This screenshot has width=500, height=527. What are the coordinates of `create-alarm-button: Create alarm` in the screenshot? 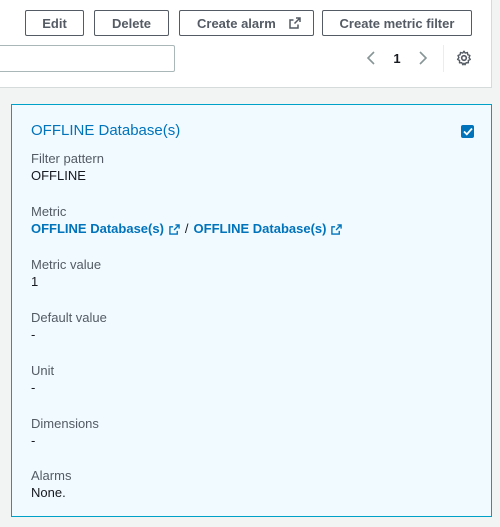 It's located at (246, 23).